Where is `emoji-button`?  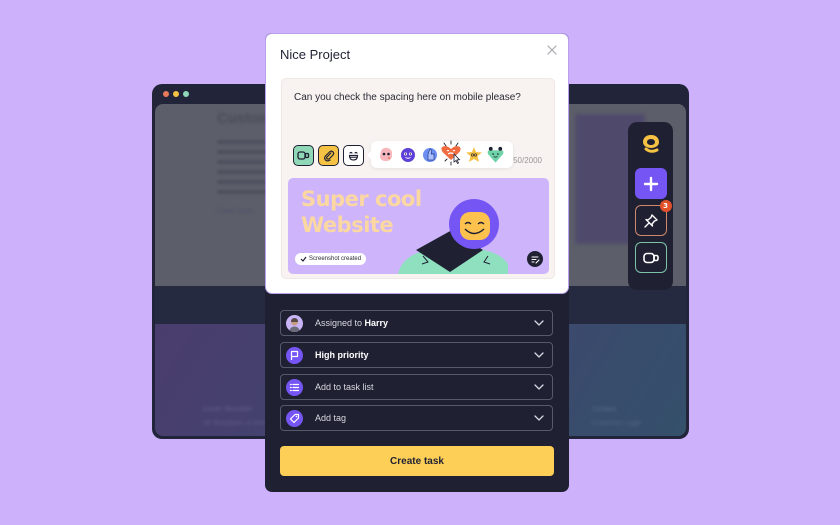 emoji-button is located at coordinates (353, 155).